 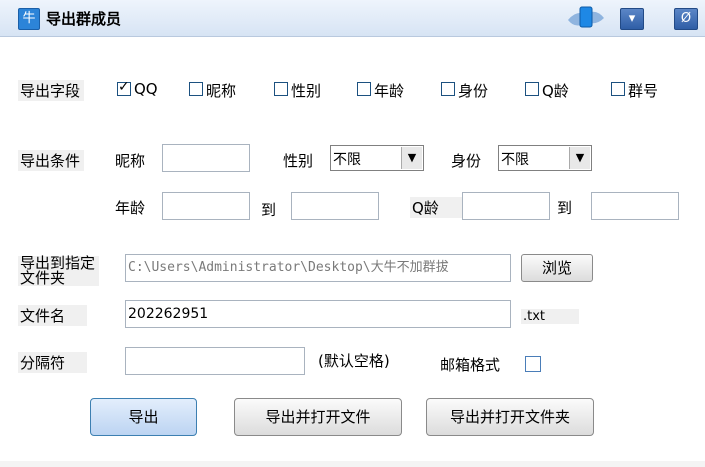 I want to click on gender-select-value: 不限, so click(x=347, y=160).